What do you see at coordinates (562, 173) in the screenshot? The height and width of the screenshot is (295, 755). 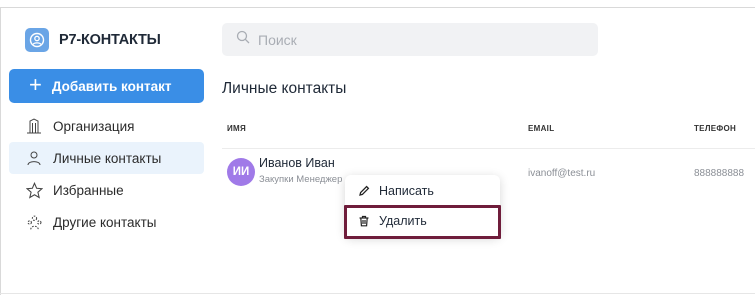 I see `contact-email: ivanoff@test.ru` at bounding box center [562, 173].